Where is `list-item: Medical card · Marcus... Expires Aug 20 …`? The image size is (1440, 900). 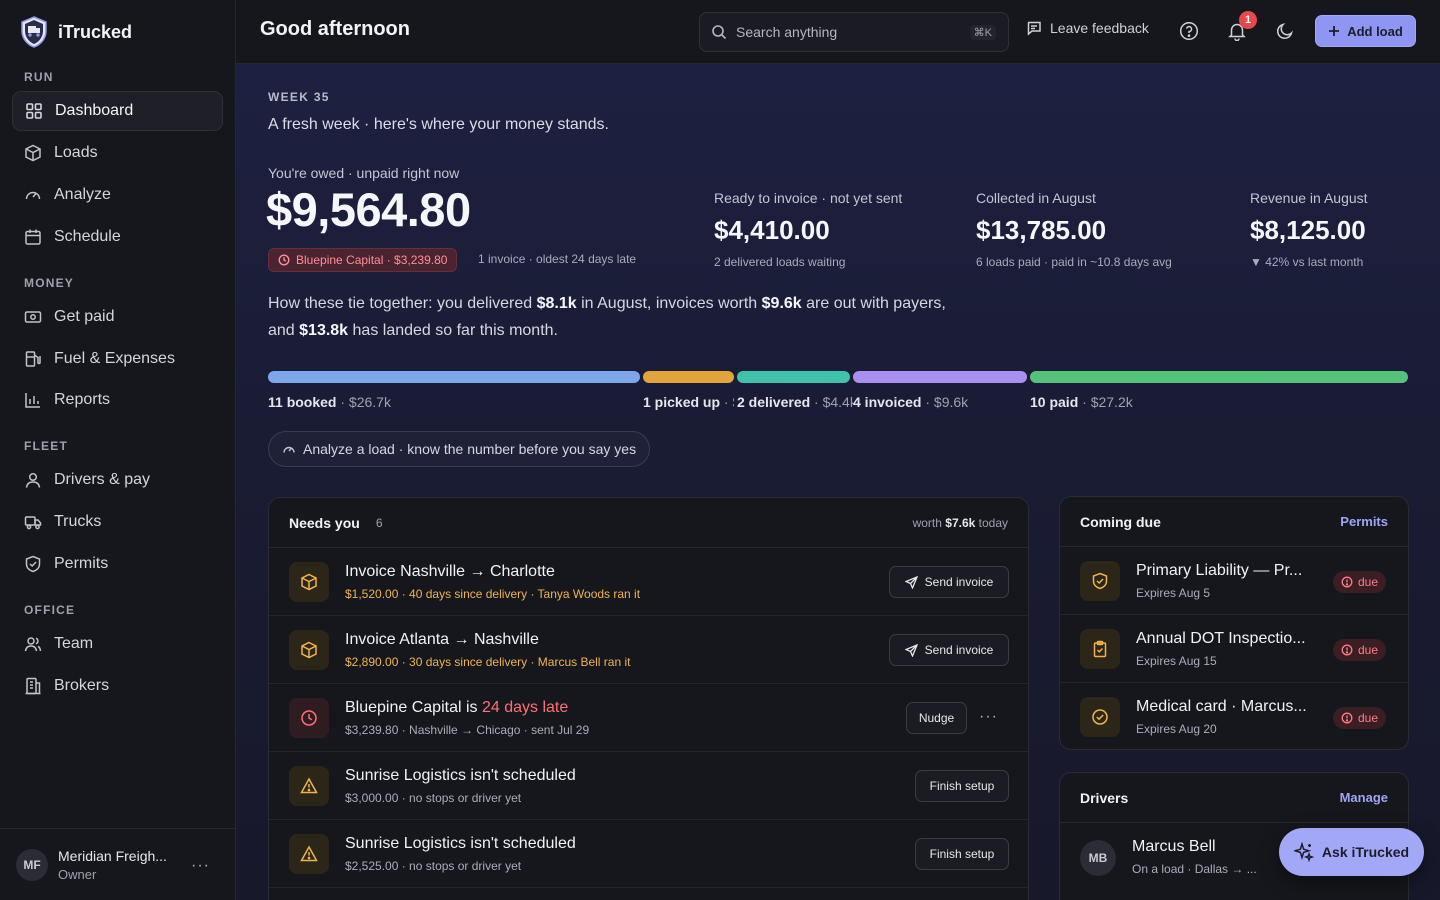
list-item: Medical card · Marcus... Expires Aug 20 … is located at coordinates (1234, 716).